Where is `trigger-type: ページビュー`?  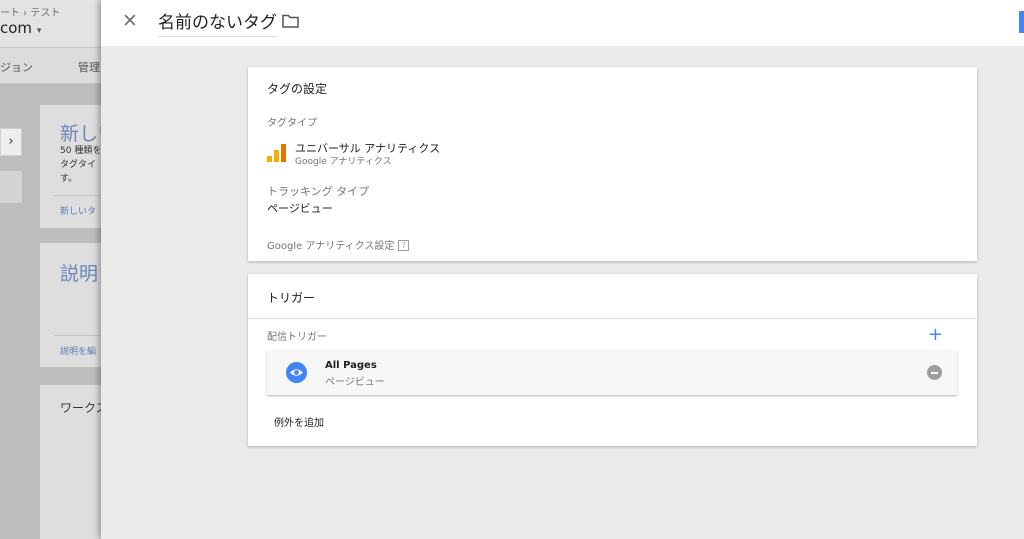 trigger-type: ページビュー is located at coordinates (355, 382).